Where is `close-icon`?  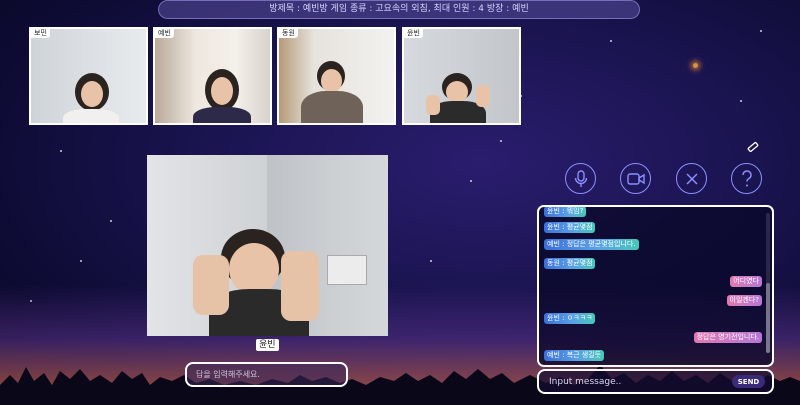
close-icon is located at coordinates (691, 178).